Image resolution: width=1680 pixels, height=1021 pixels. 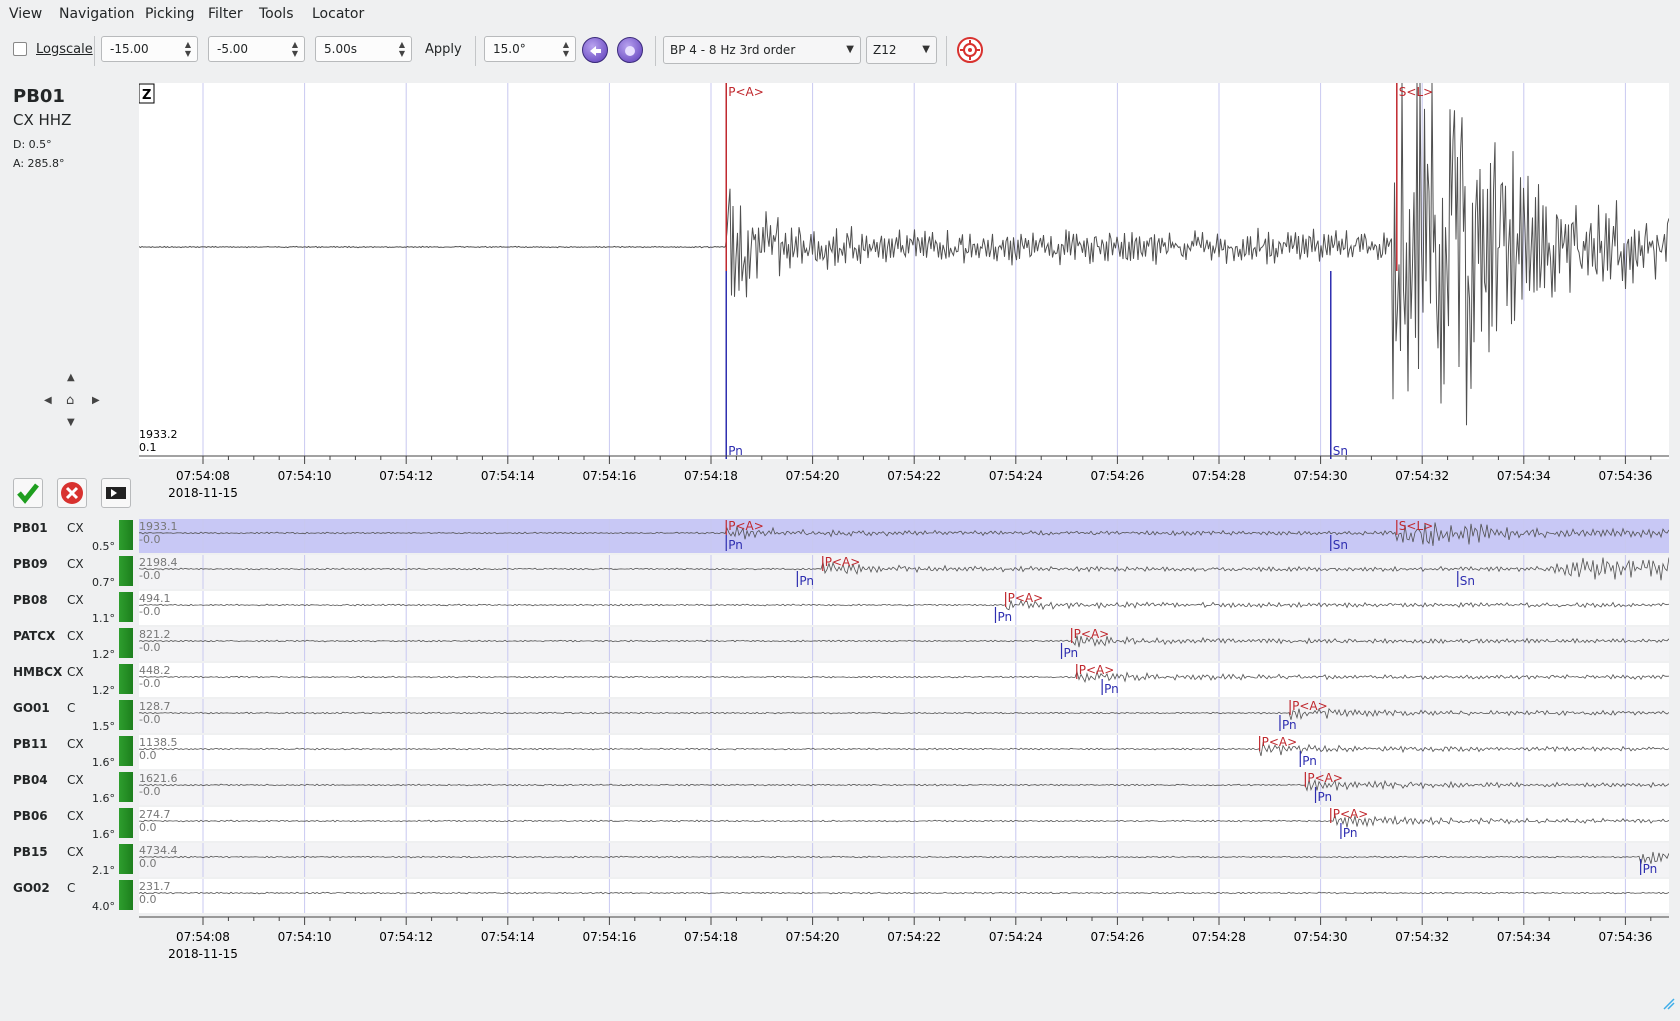 What do you see at coordinates (116, 493) in the screenshot?
I see `export-button` at bounding box center [116, 493].